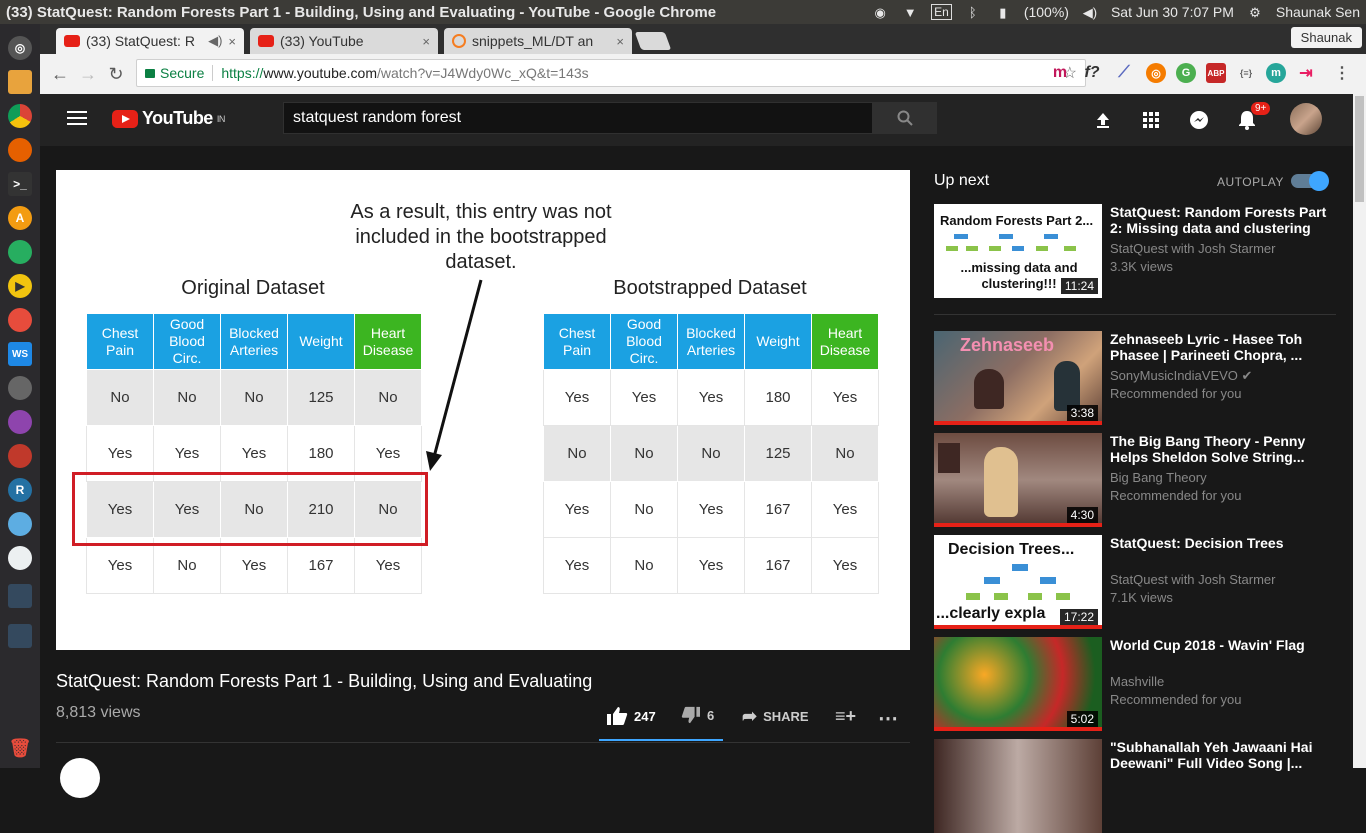 This screenshot has width=1366, height=833. What do you see at coordinates (20, 596) in the screenshot?
I see `drive-icon` at bounding box center [20, 596].